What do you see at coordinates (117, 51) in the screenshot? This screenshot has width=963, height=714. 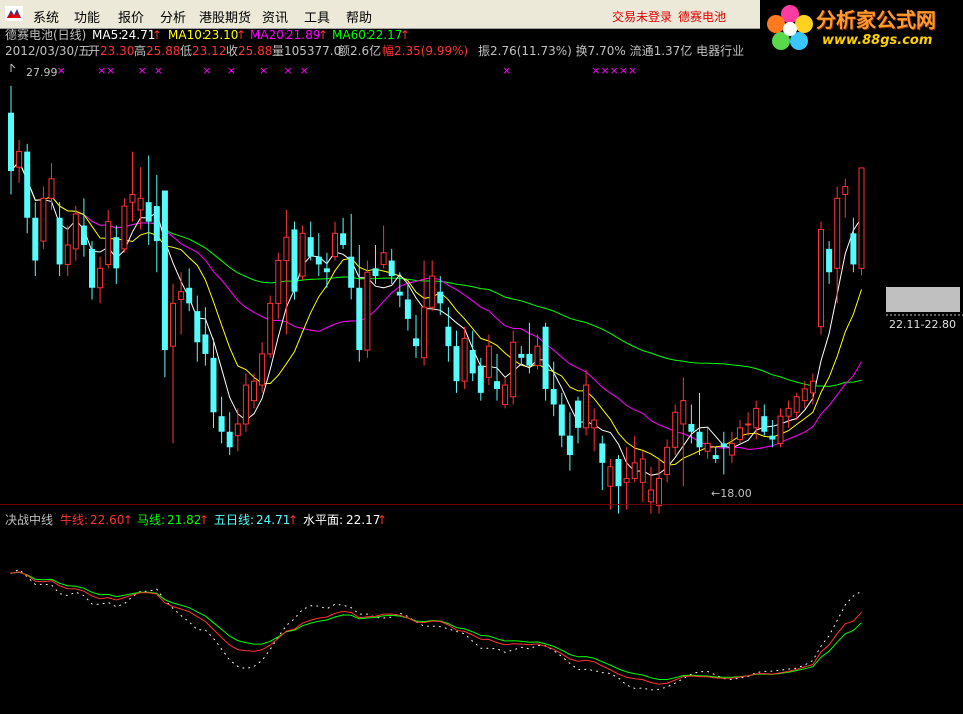 I see `open-value: 23.30` at bounding box center [117, 51].